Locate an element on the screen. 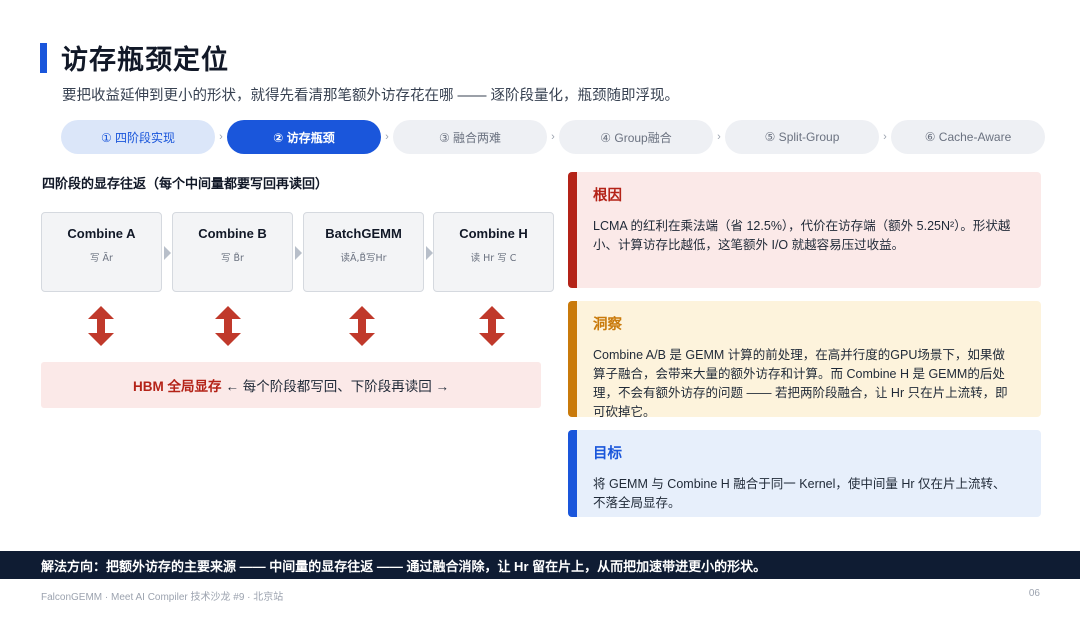  step-6: ⑥ Cache-Aware is located at coordinates (968, 137).